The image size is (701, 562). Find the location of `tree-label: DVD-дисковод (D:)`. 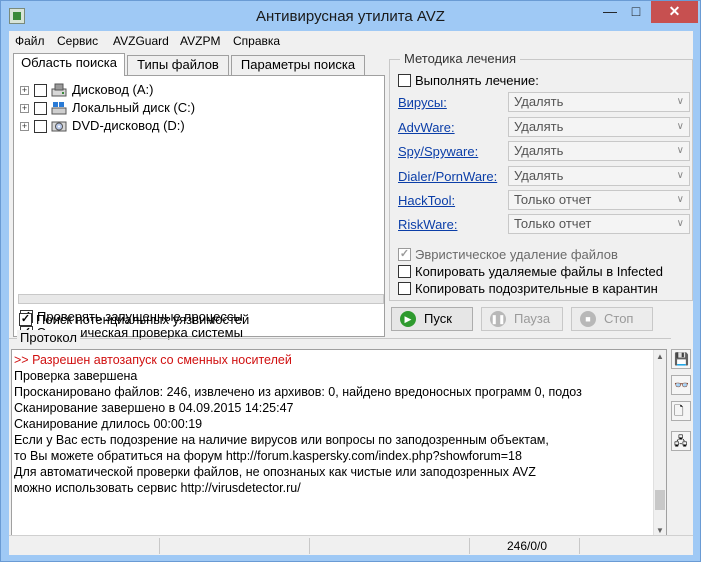

tree-label: DVD-дисковод (D:) is located at coordinates (128, 125).